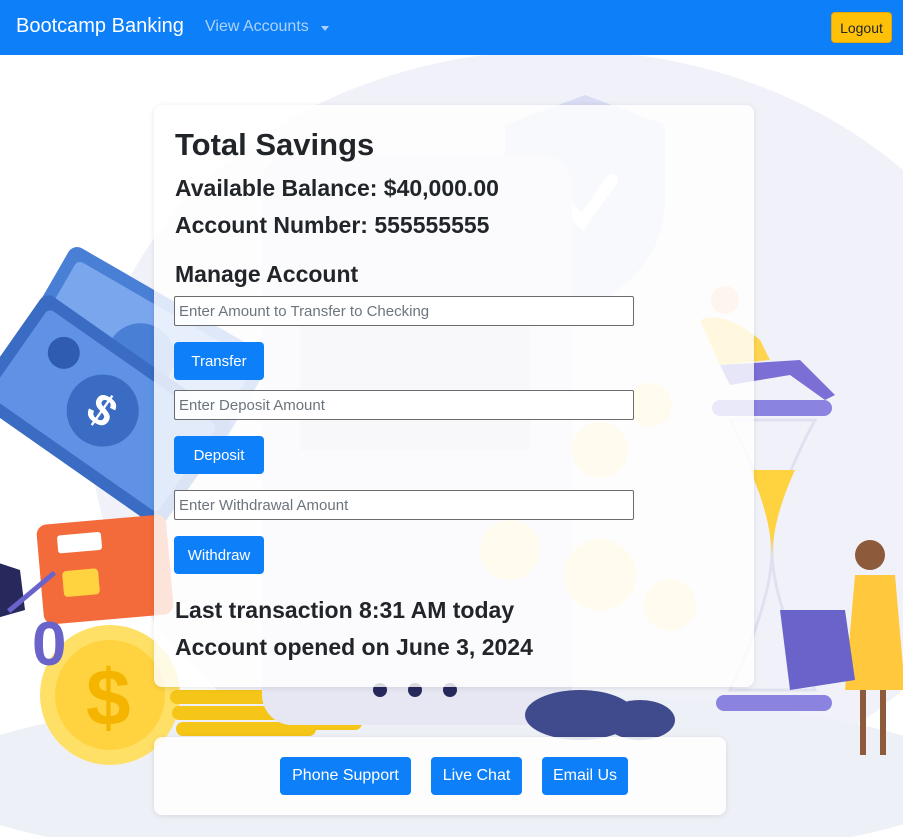 The width and height of the screenshot is (903, 837). Describe the element at coordinates (219, 555) in the screenshot. I see `withdraw-button: Withdraw` at that location.